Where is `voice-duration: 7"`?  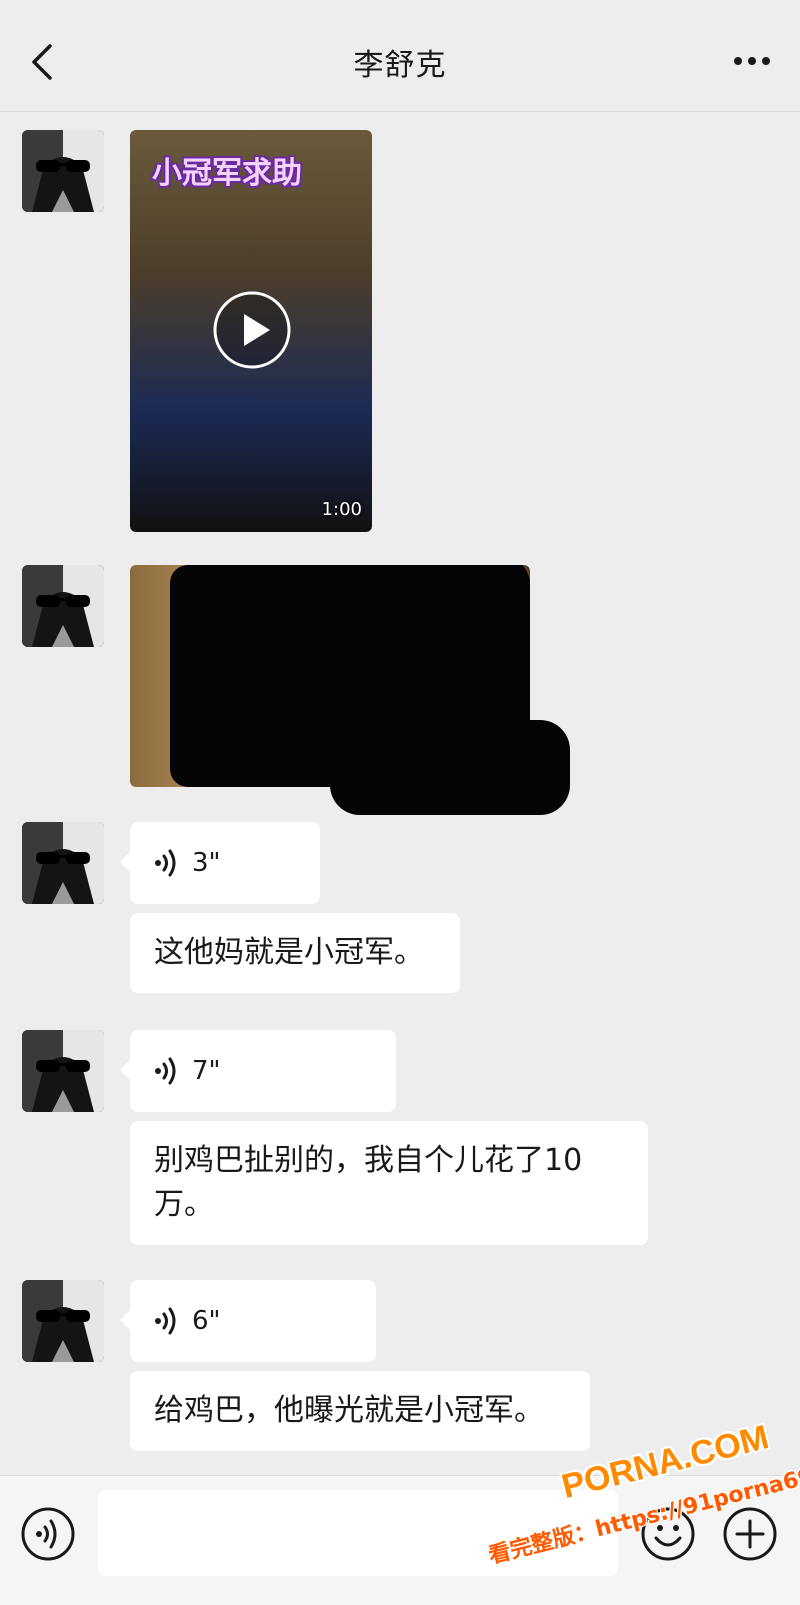 voice-duration: 7" is located at coordinates (206, 1071).